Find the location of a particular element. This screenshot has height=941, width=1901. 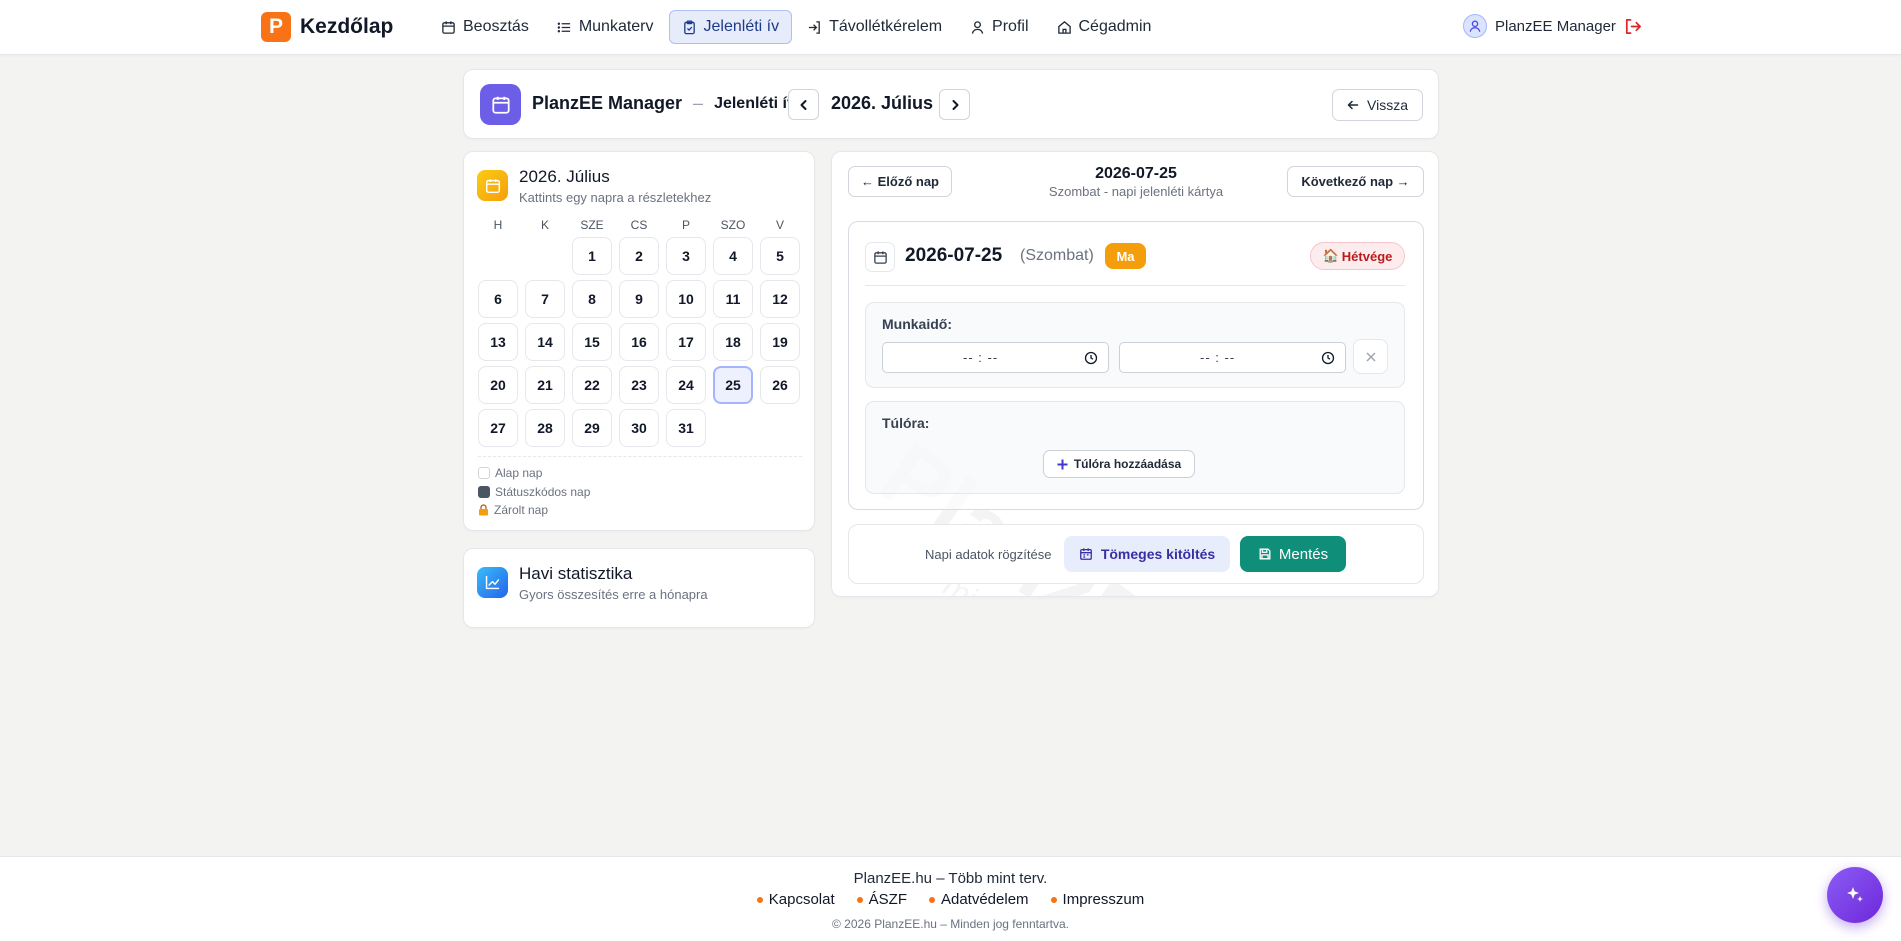

nav-item-cegadmin: Cégadmin is located at coordinates (1104, 27).